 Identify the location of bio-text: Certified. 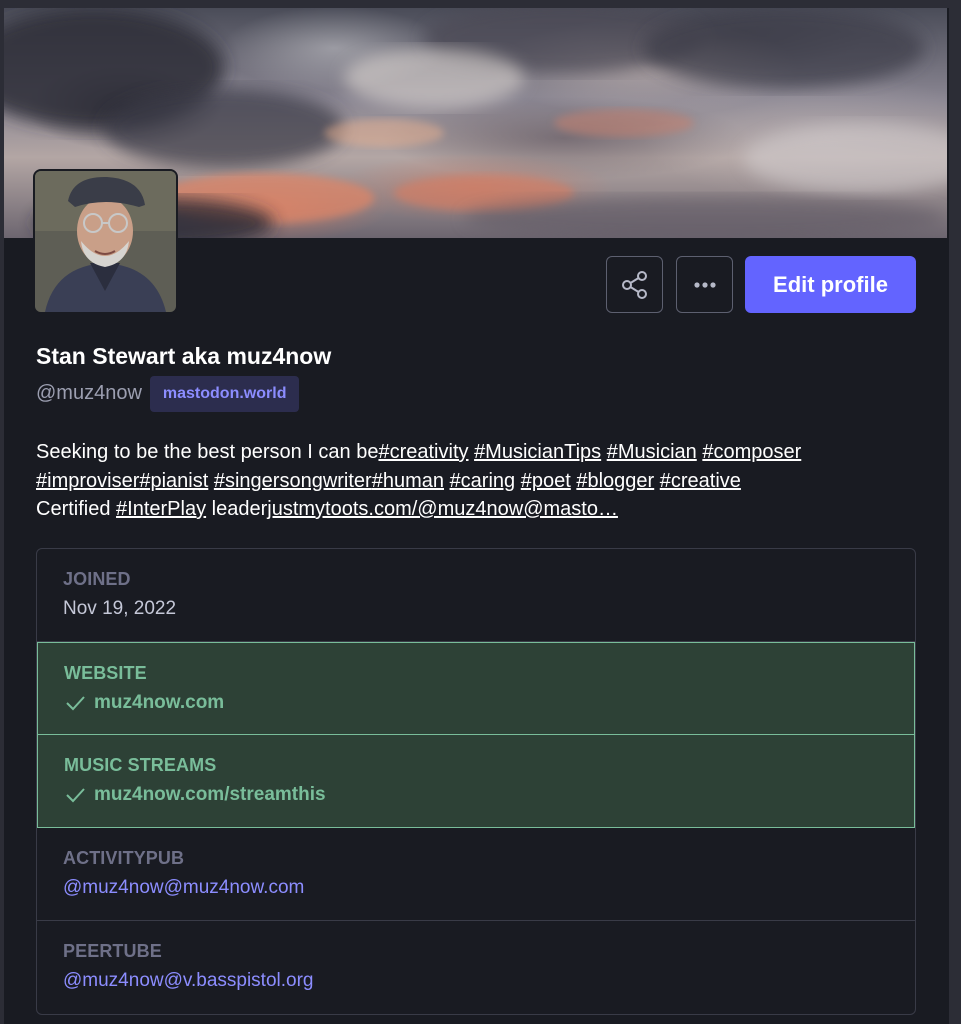
(76, 509).